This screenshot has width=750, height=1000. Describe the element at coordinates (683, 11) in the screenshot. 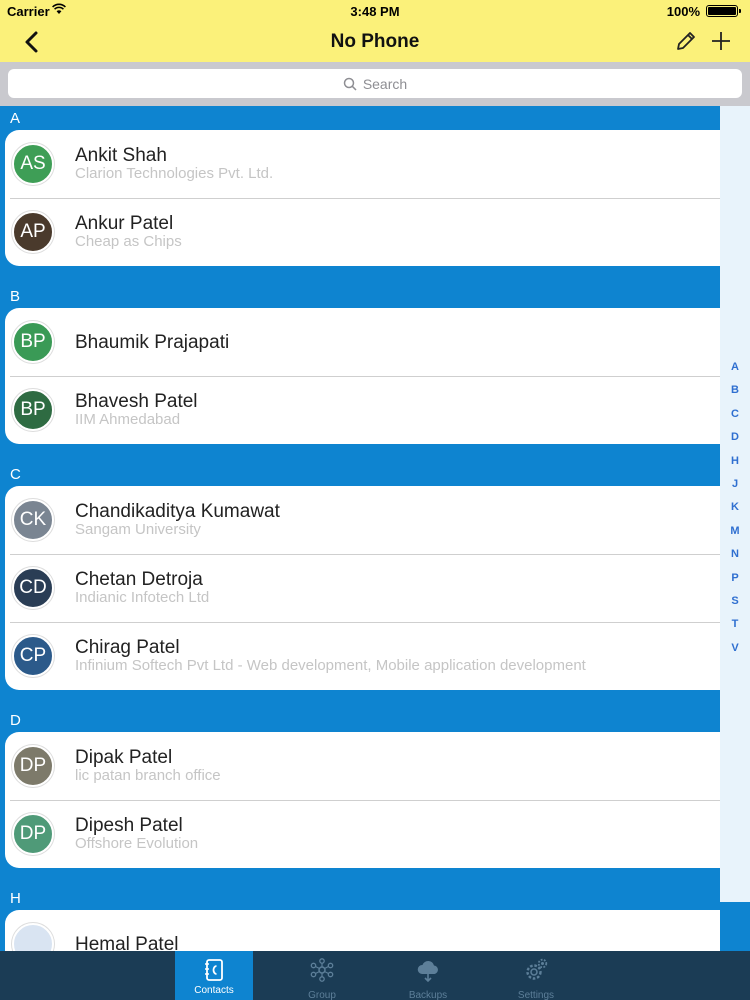

I see `battery-percent: 100%` at that location.